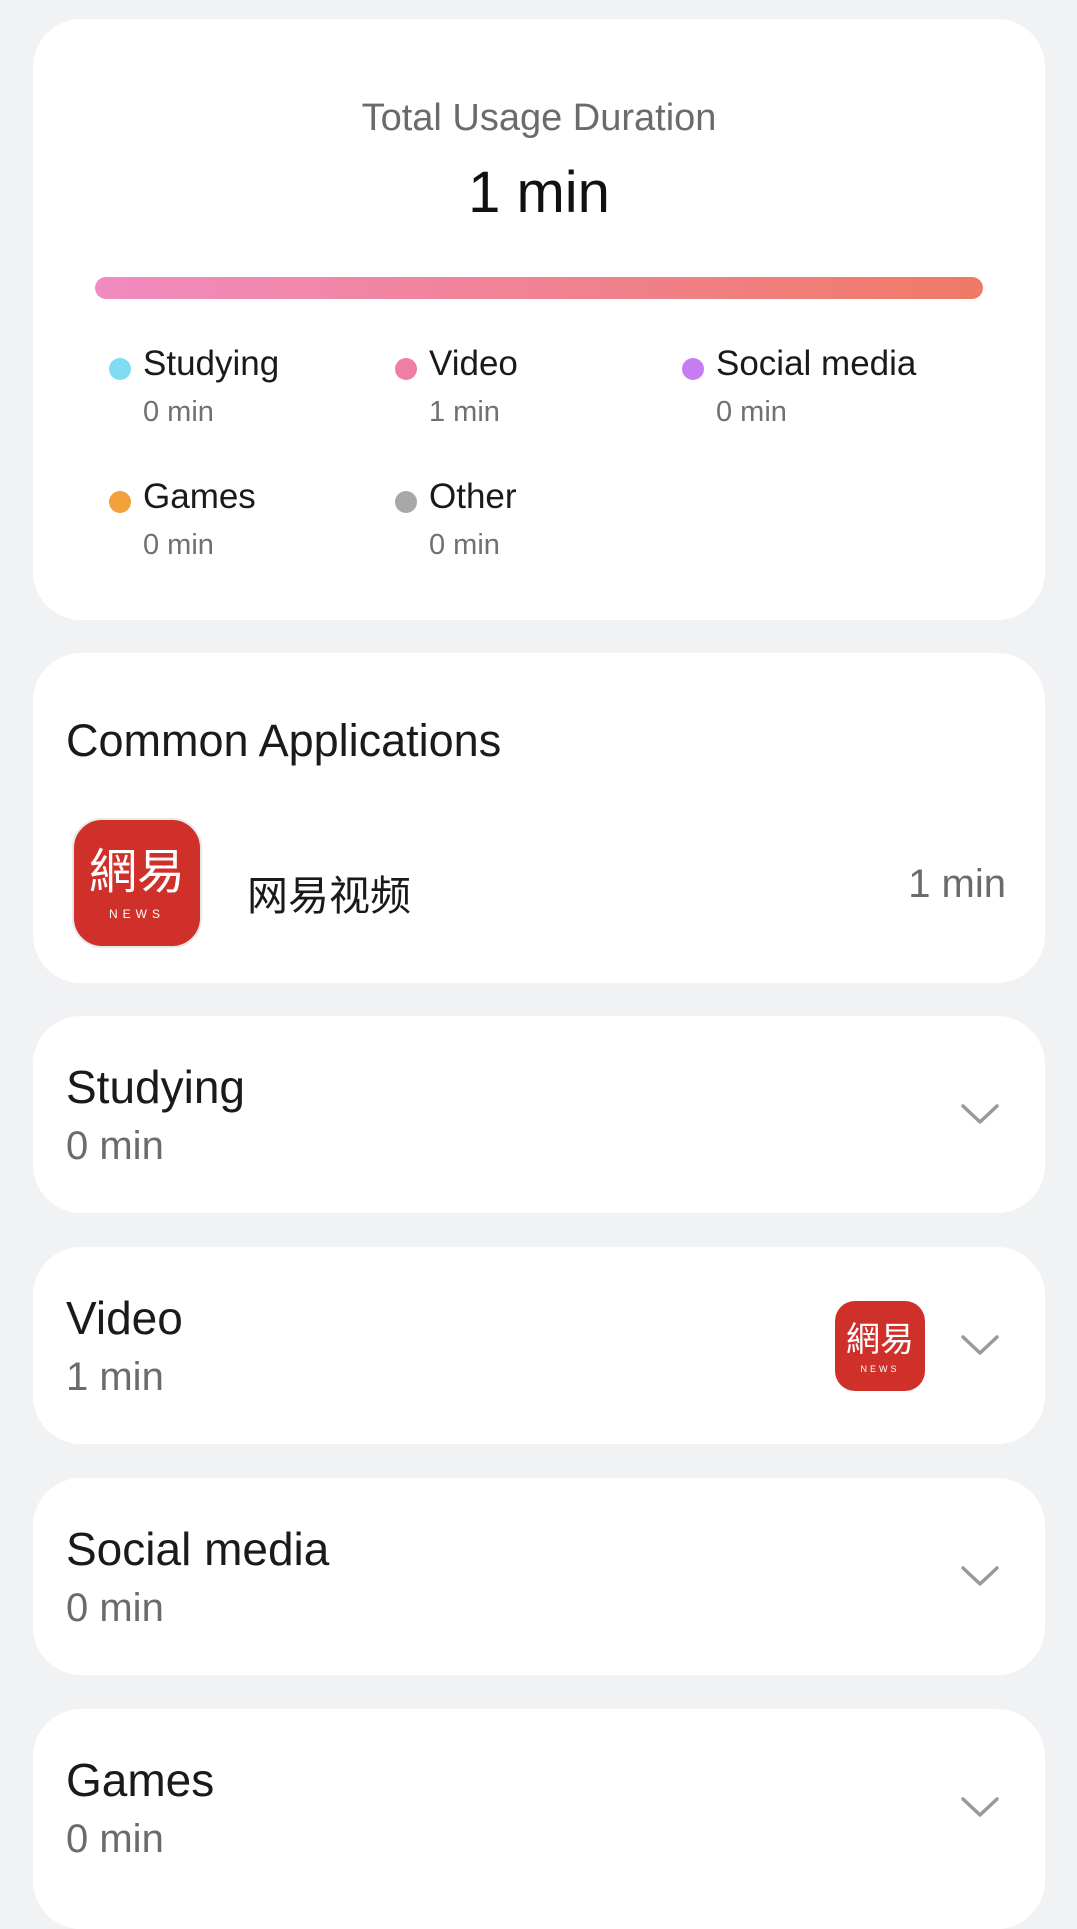  Describe the element at coordinates (406, 502) in the screenshot. I see `other-color-dot` at that location.